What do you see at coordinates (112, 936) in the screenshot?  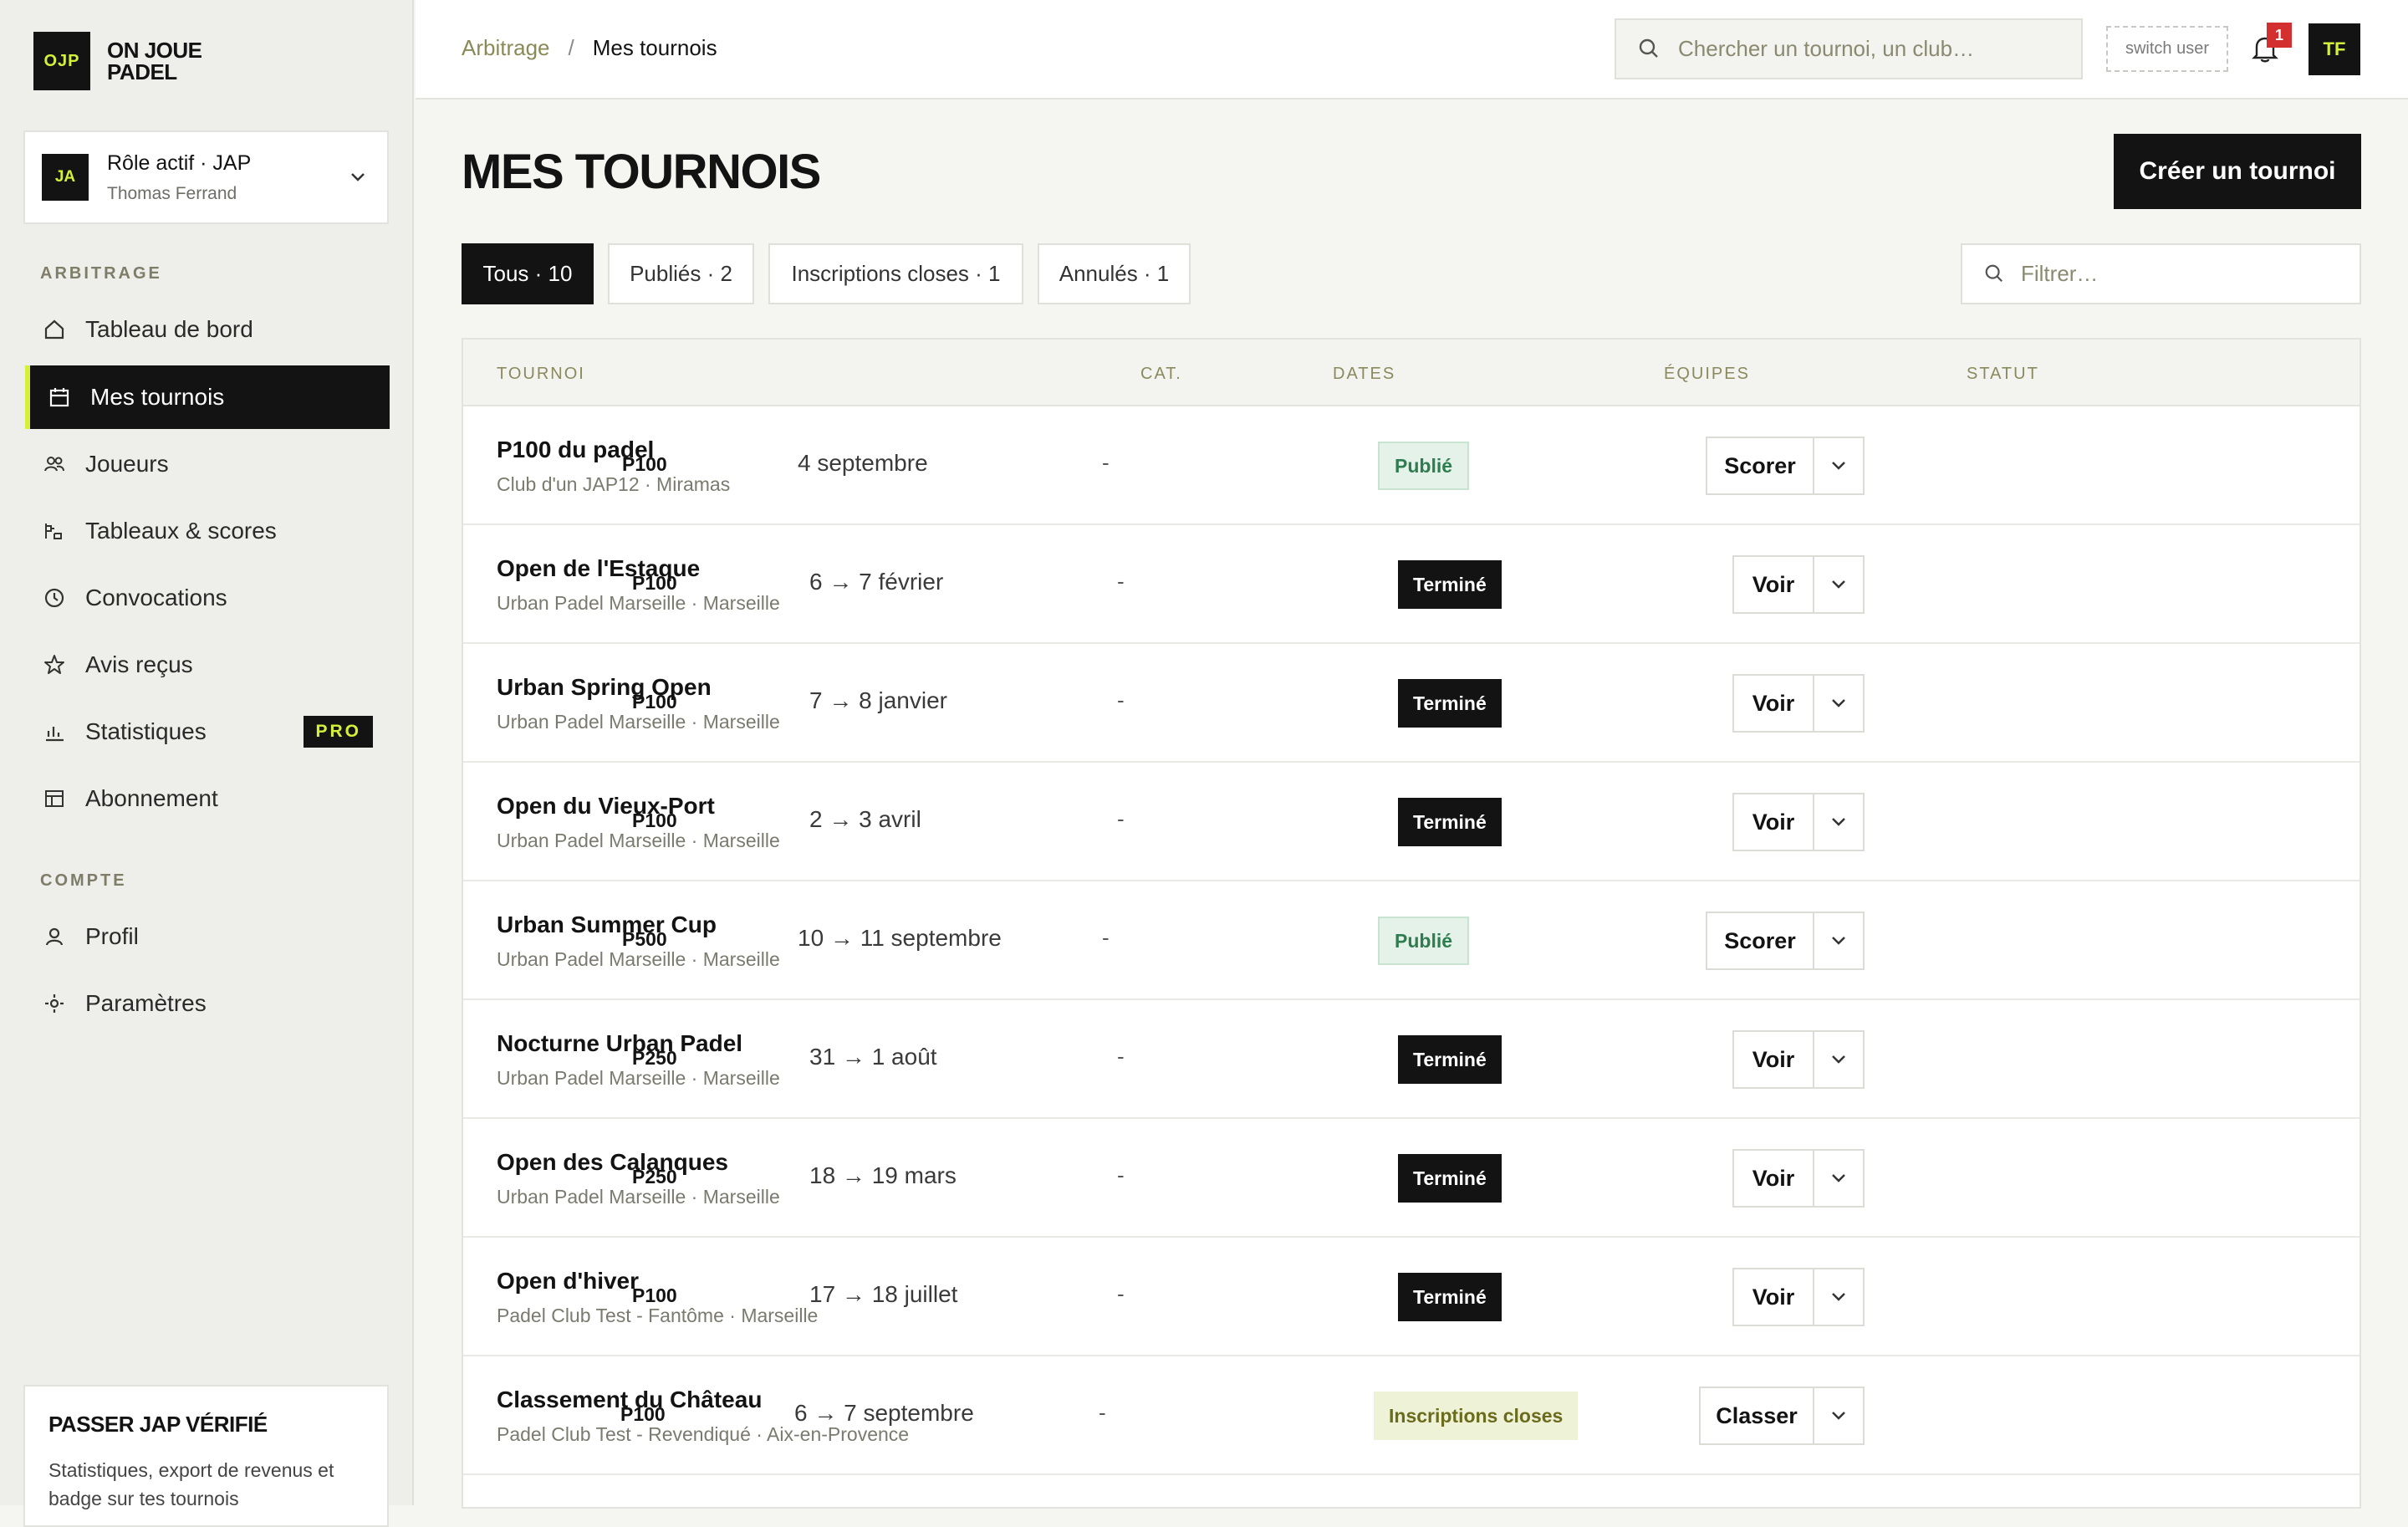 I see `sidebar-item-label: Profil` at bounding box center [112, 936].